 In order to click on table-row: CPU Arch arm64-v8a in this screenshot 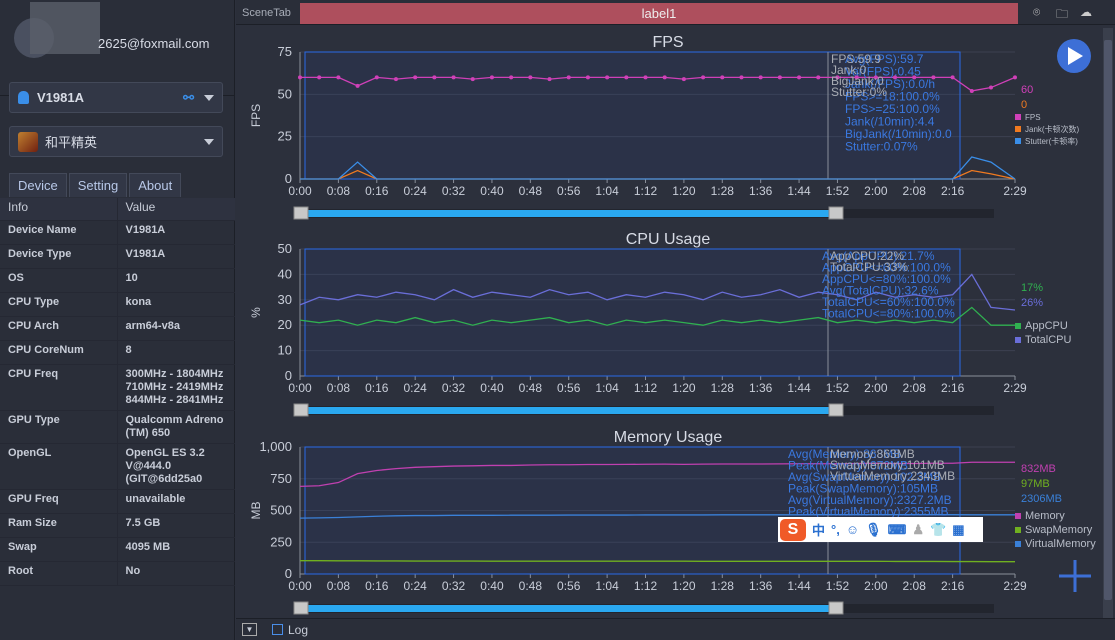, I will do `click(117, 328)`.